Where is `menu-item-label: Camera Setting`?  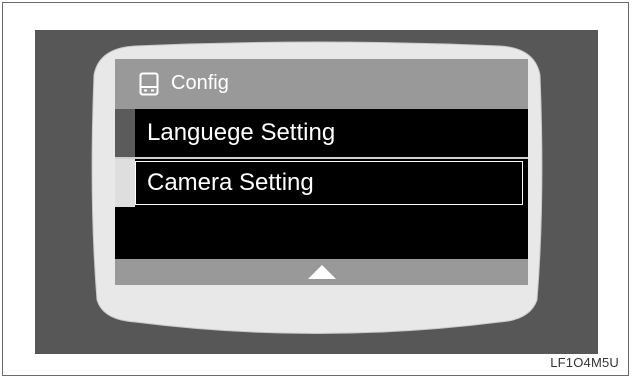 menu-item-label: Camera Setting is located at coordinates (230, 182).